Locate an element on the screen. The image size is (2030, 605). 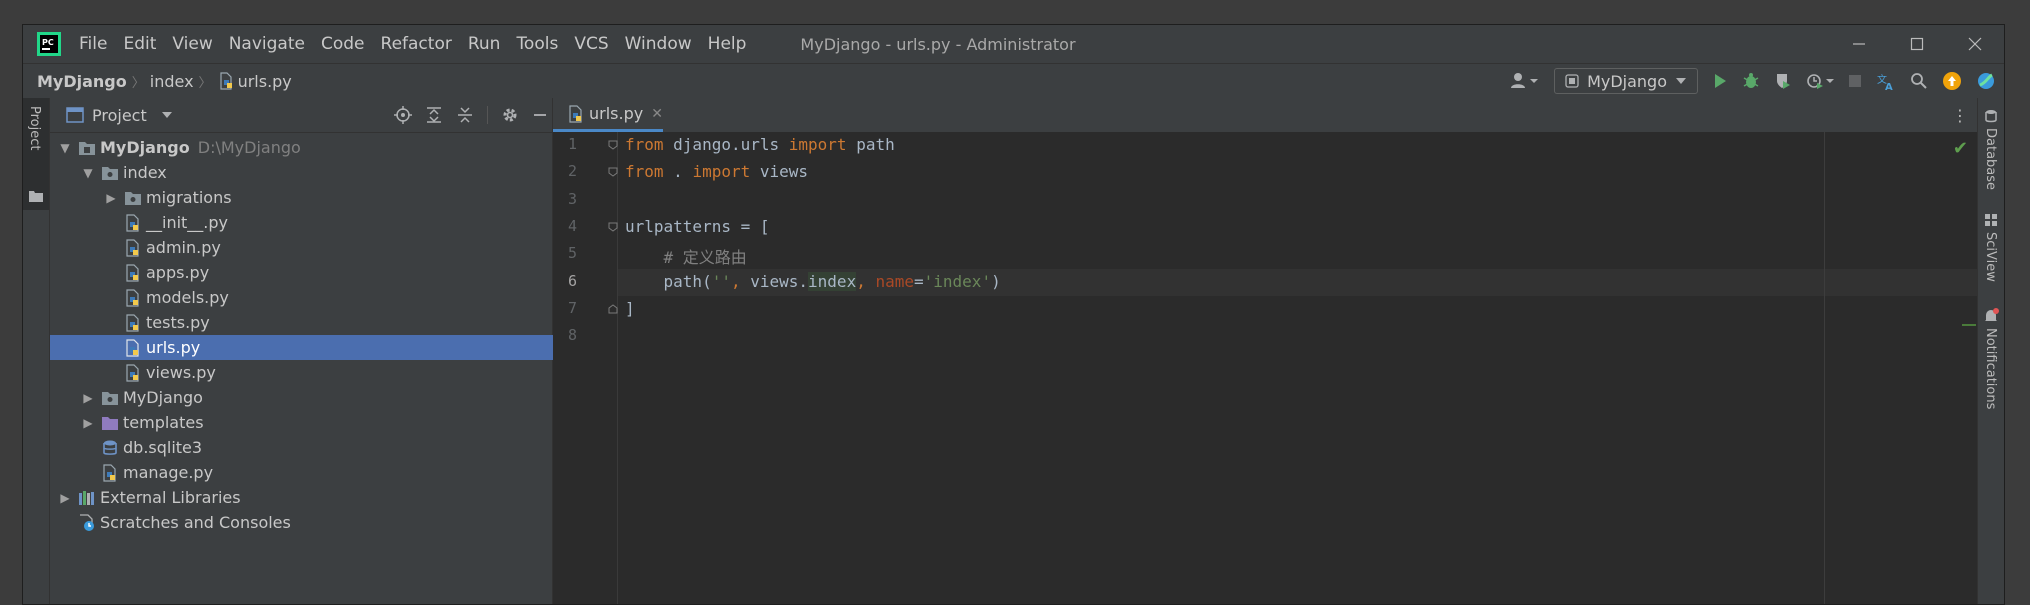
tree-item-file: apps.py is located at coordinates (328, 272).